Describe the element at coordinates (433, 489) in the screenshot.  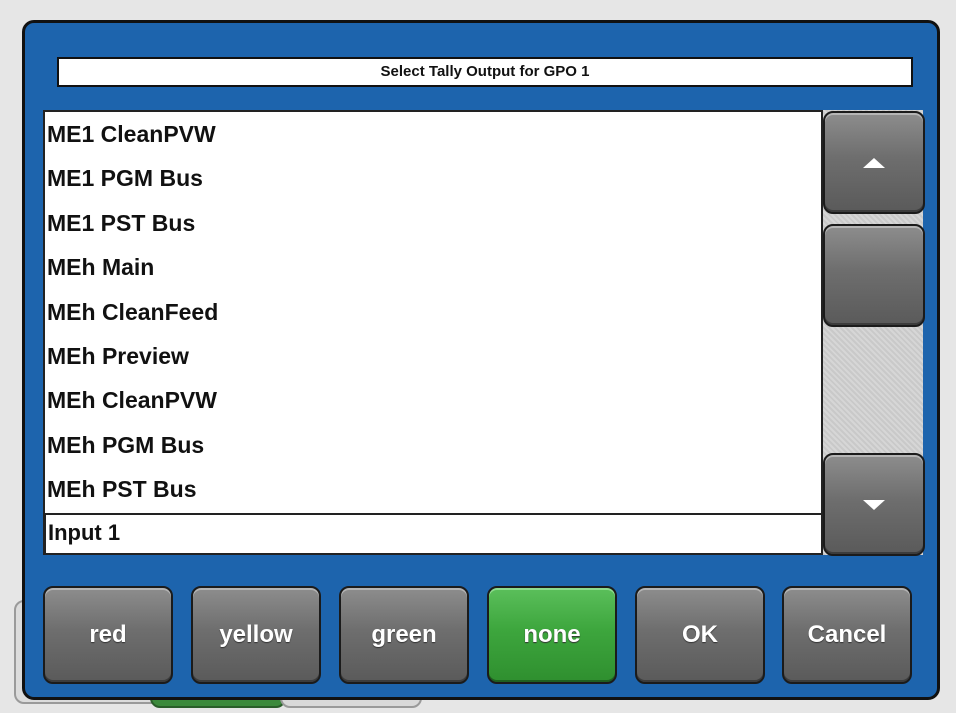
I see `list-item: MEh PST Bus` at that location.